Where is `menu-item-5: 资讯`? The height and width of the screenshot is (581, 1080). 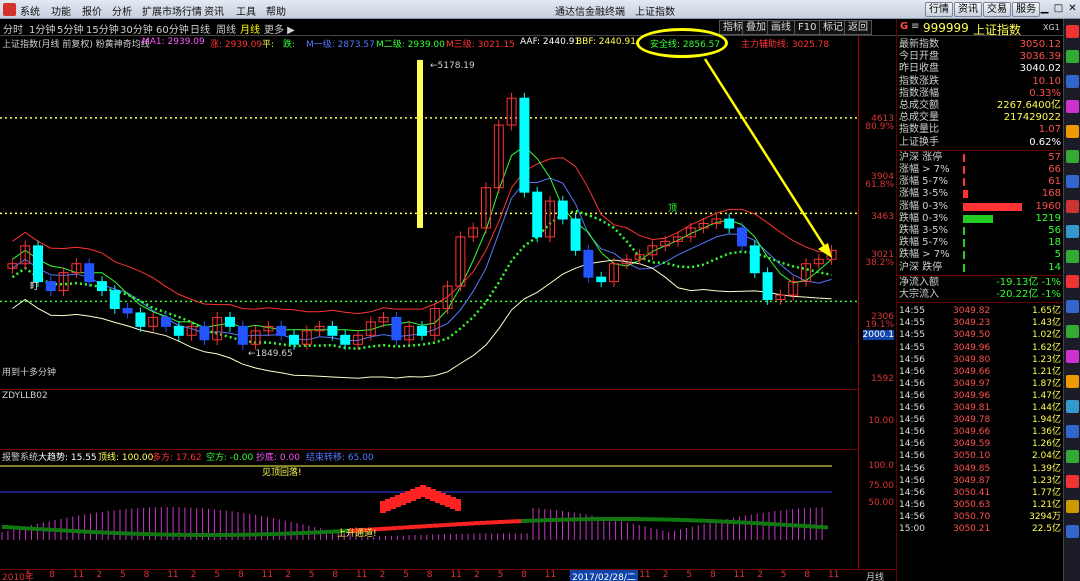 menu-item-5: 资讯 is located at coordinates (214, 10).